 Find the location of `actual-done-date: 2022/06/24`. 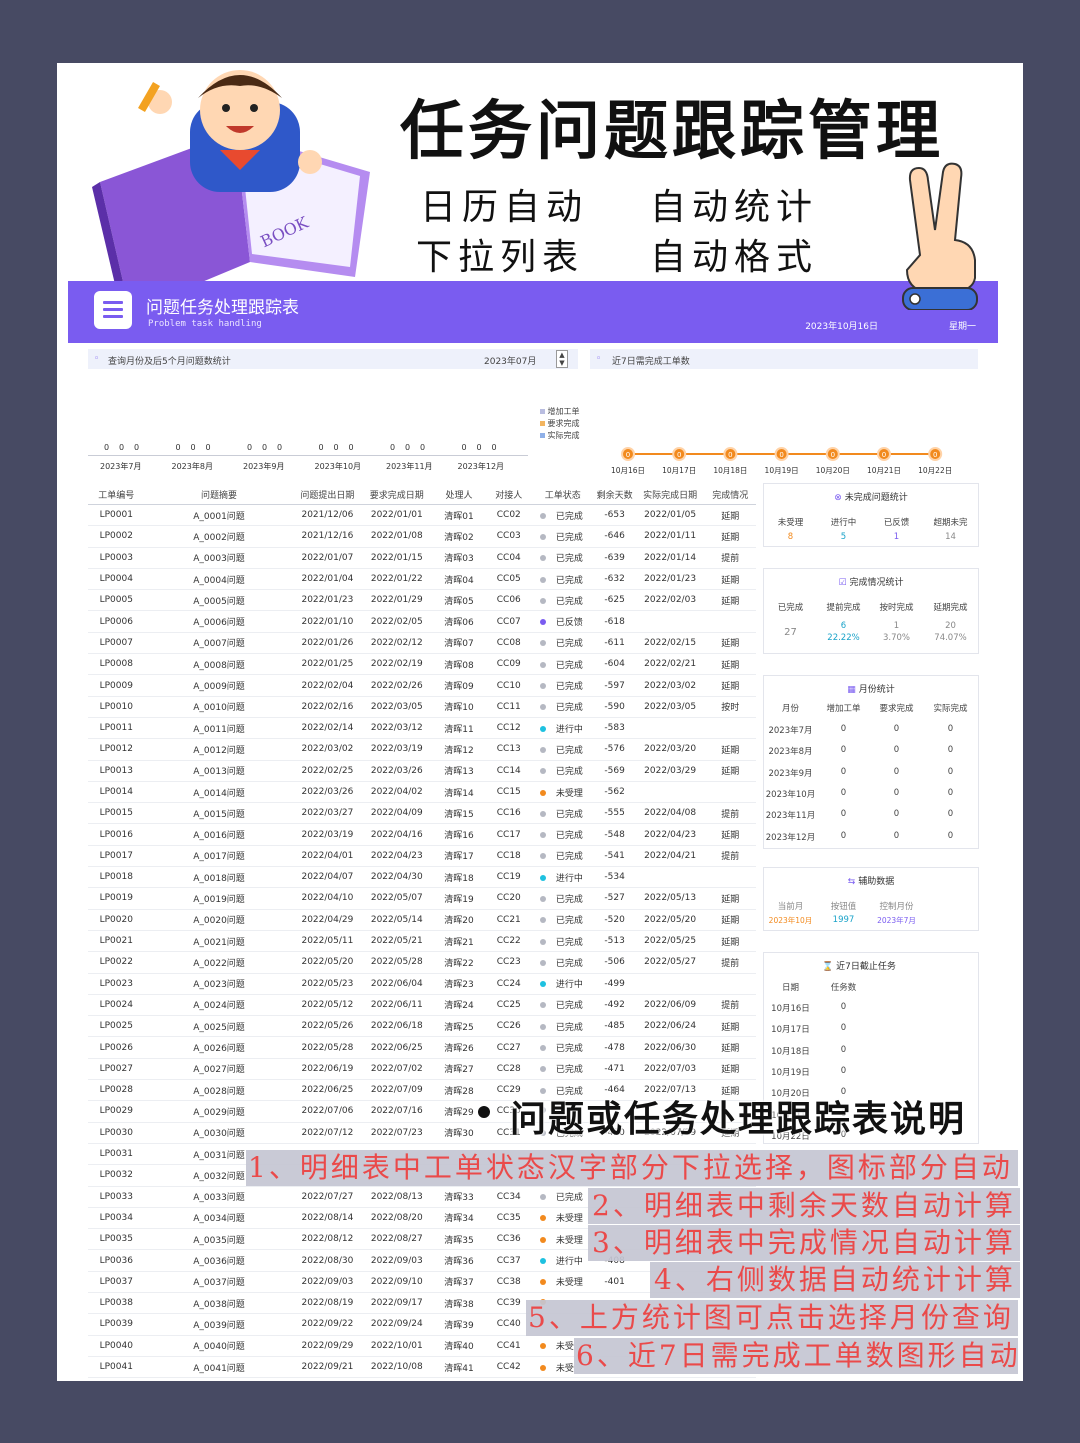

actual-done-date: 2022/06/24 is located at coordinates (670, 1026).